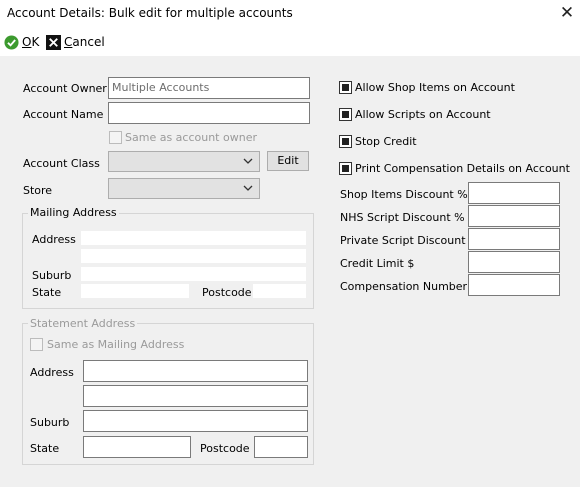 This screenshot has width=580, height=487. Describe the element at coordinates (184, 161) in the screenshot. I see `account-class-select` at that location.